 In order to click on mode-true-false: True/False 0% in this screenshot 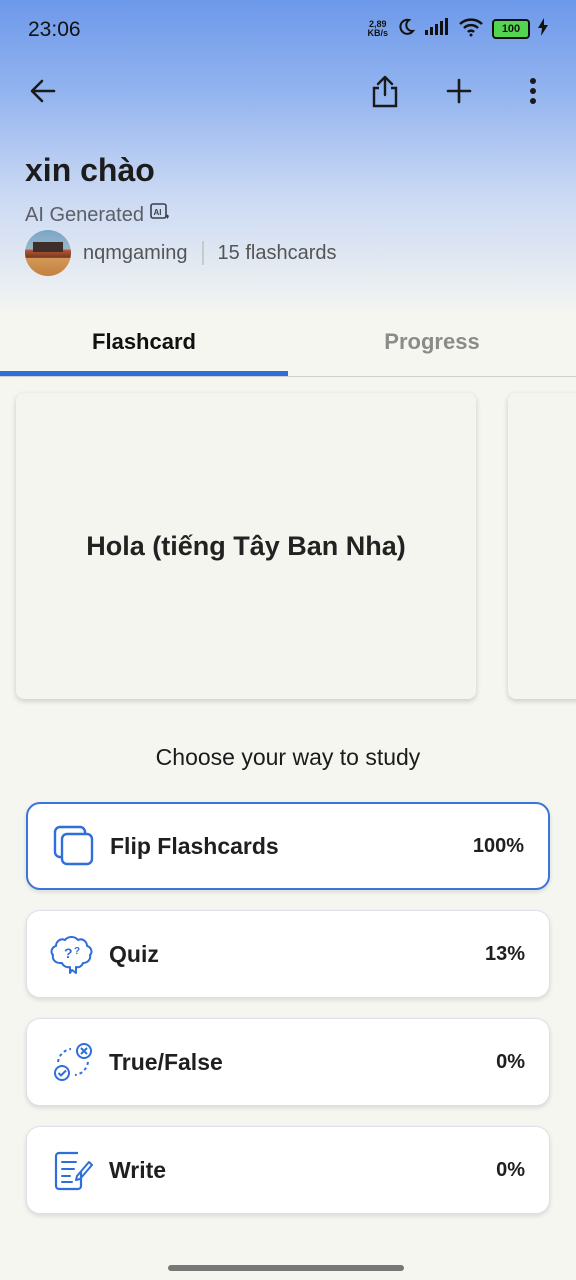, I will do `click(288, 1062)`.